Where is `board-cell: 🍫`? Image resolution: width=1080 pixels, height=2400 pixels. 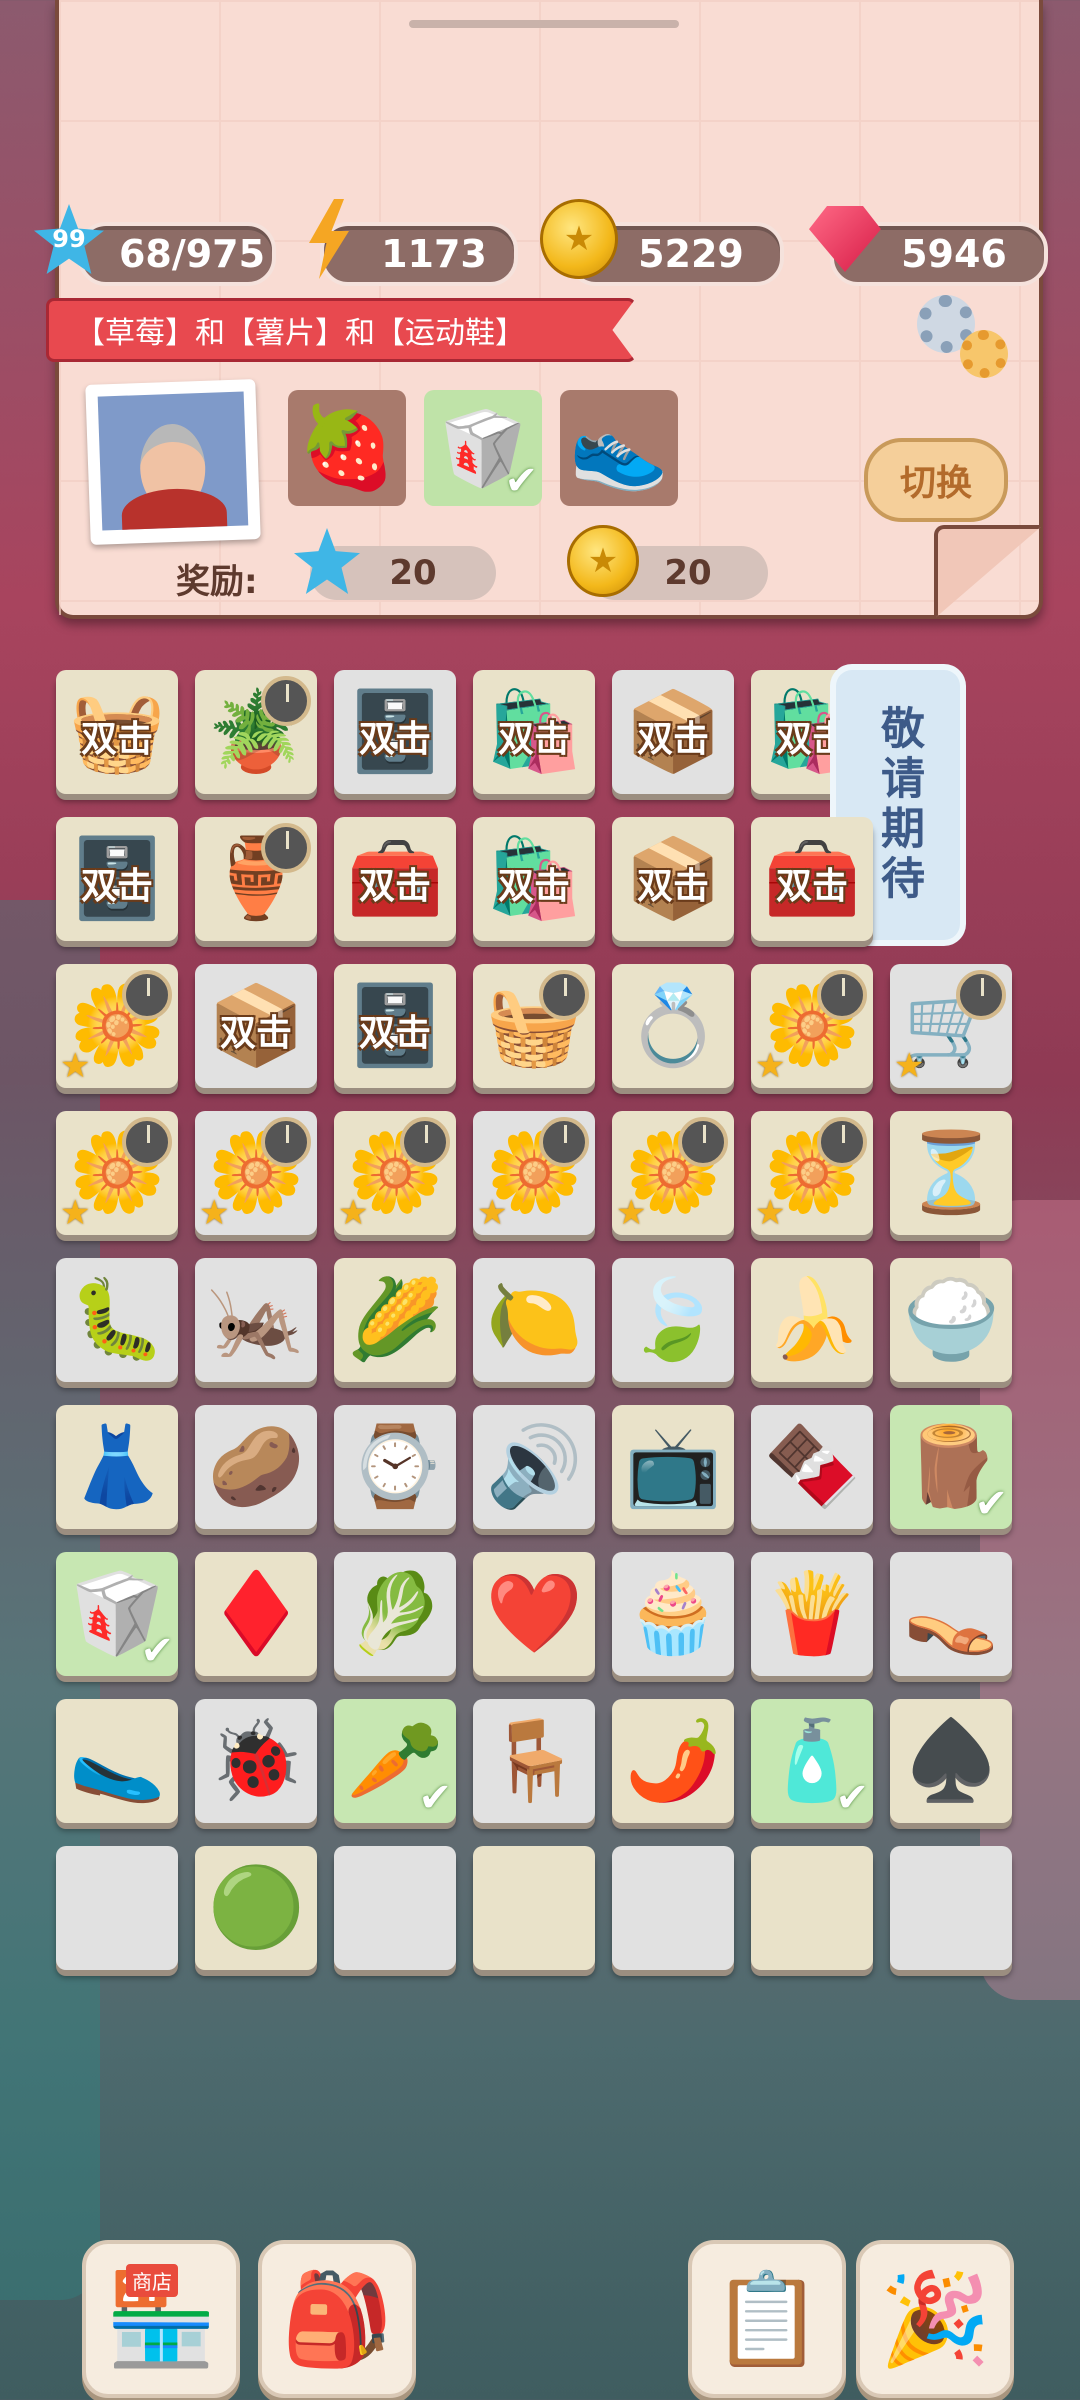 board-cell: 🍫 is located at coordinates (812, 1467).